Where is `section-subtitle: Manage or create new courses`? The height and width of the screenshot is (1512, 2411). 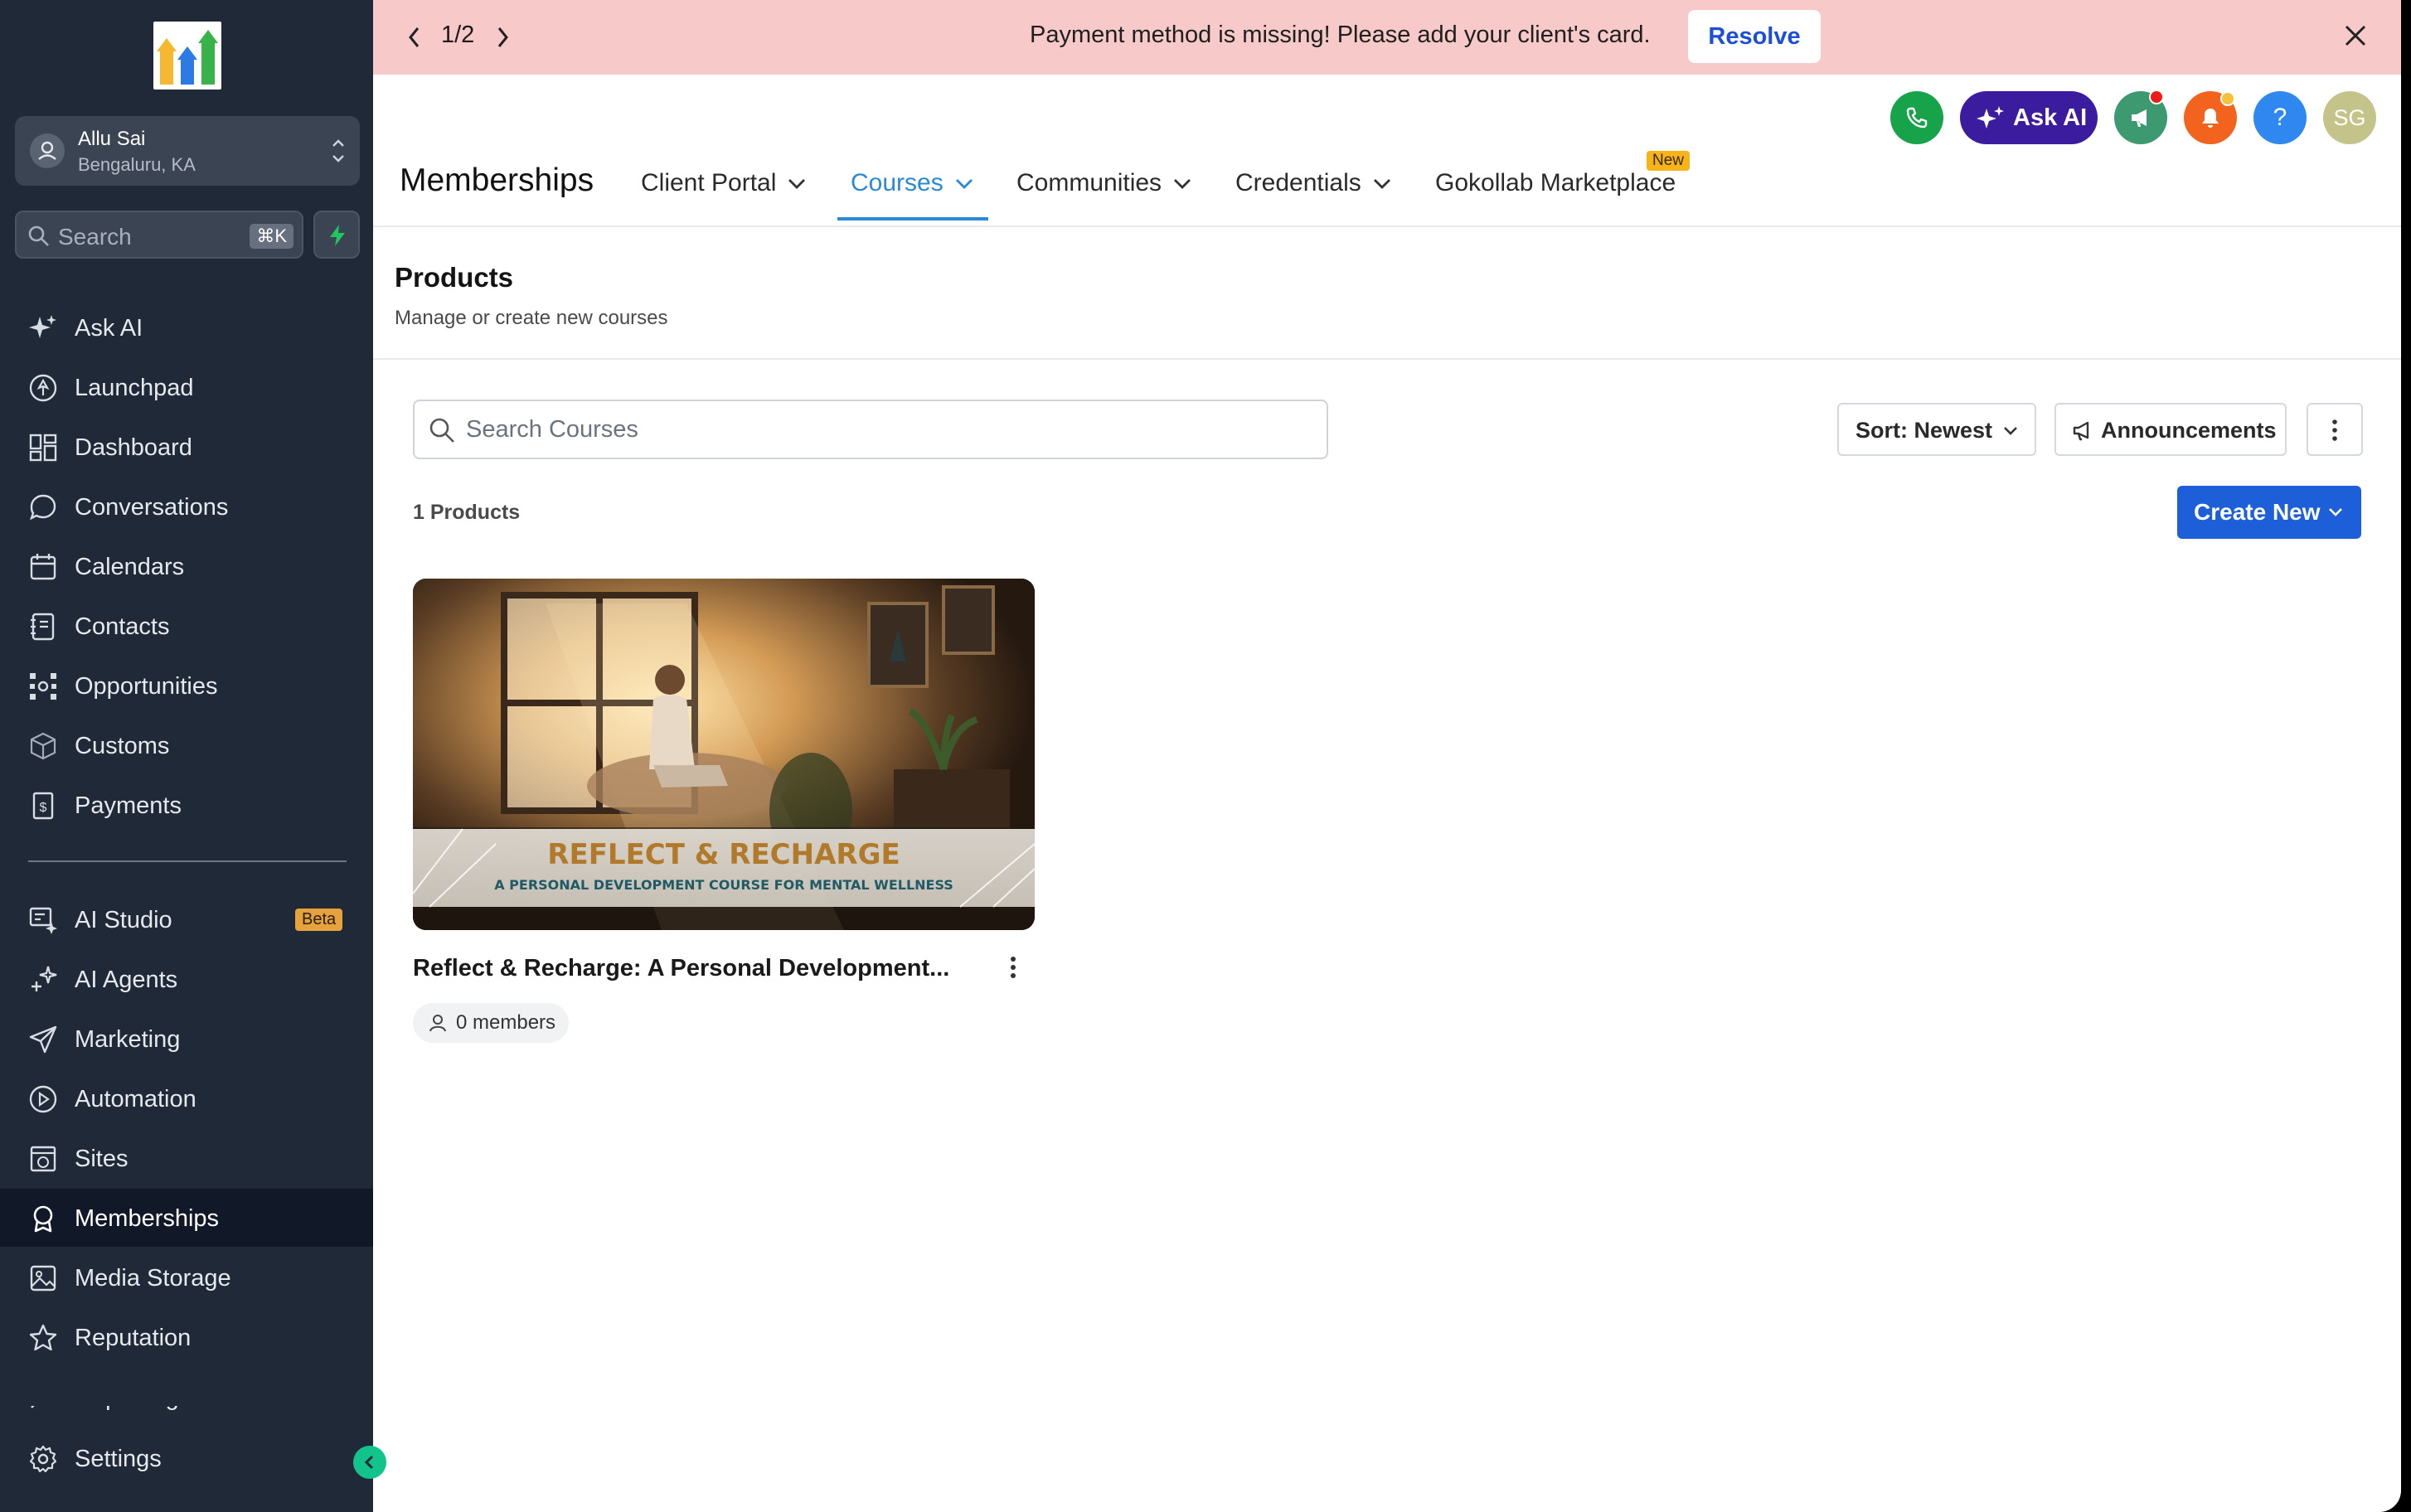 section-subtitle: Manage or create new courses is located at coordinates (531, 318).